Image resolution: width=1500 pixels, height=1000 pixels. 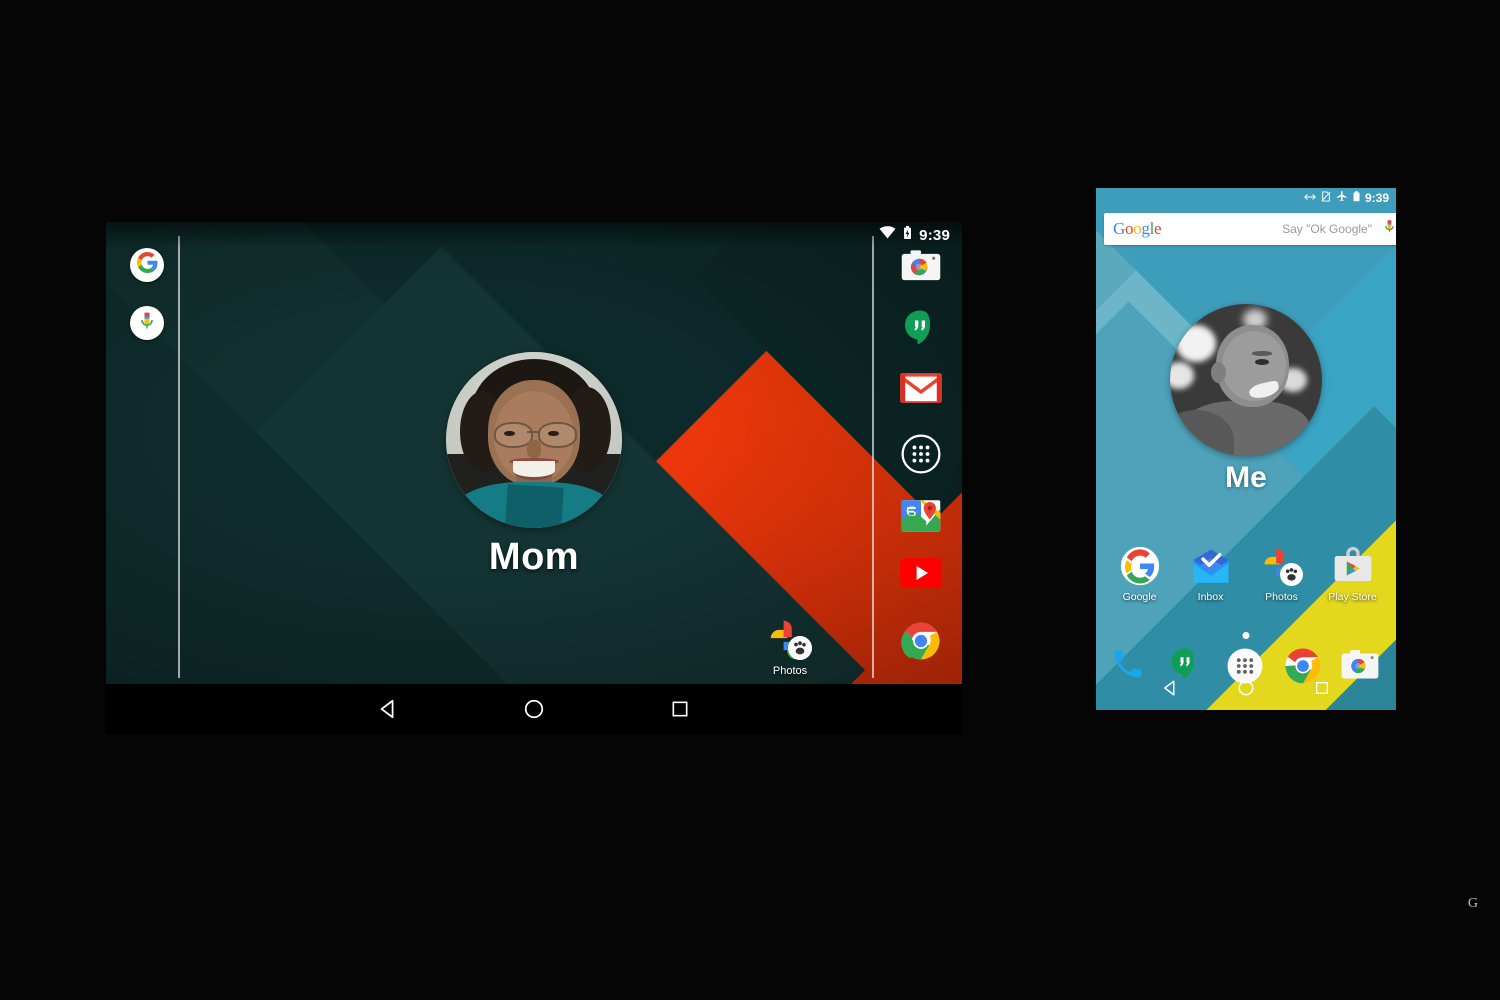 I want to click on phone-clock: 9:39, so click(x=1376, y=198).